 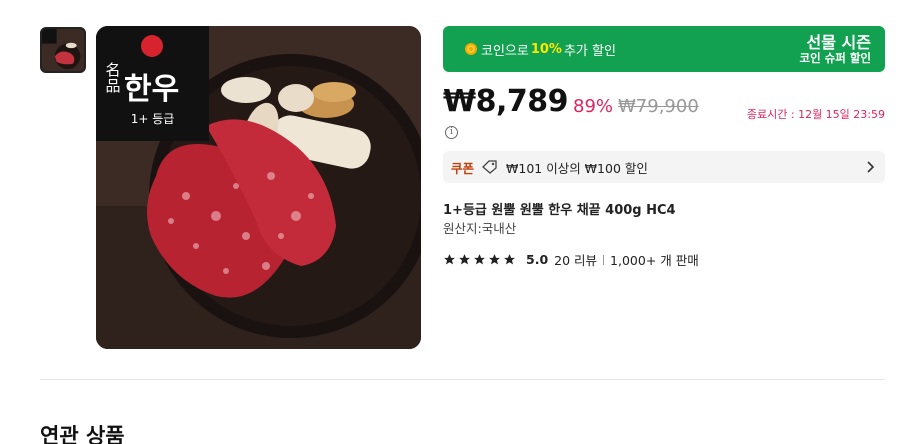 What do you see at coordinates (559, 210) in the screenshot?
I see `product-title: 1+등급 원뿔 원뿔 한우 채끝 400g HC4` at bounding box center [559, 210].